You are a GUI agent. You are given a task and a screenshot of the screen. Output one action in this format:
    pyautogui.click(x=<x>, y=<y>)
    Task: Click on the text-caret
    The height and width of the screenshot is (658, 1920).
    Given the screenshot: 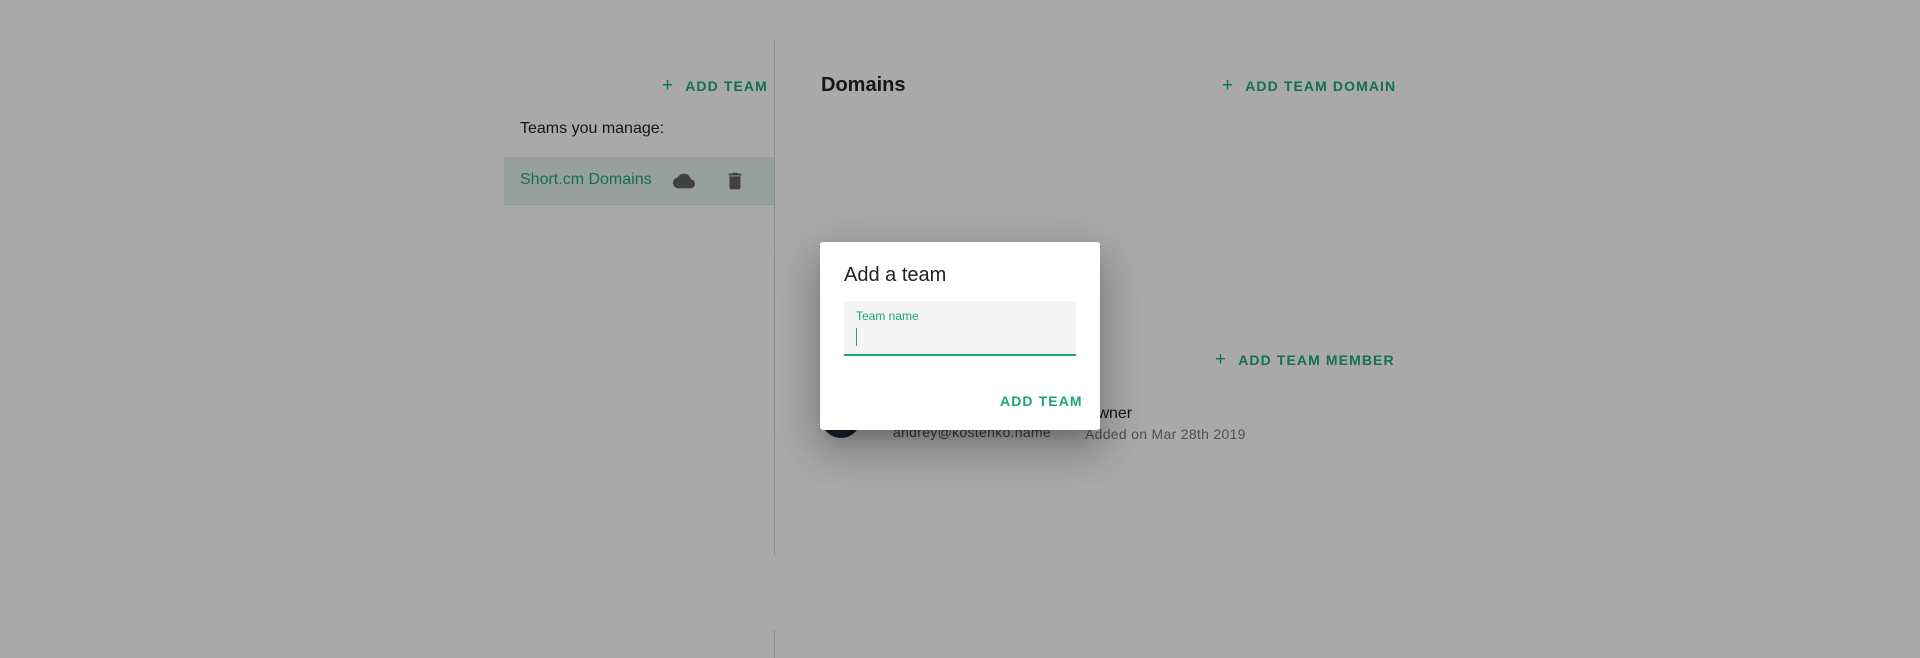 What is the action you would take?
    pyautogui.click(x=856, y=337)
    